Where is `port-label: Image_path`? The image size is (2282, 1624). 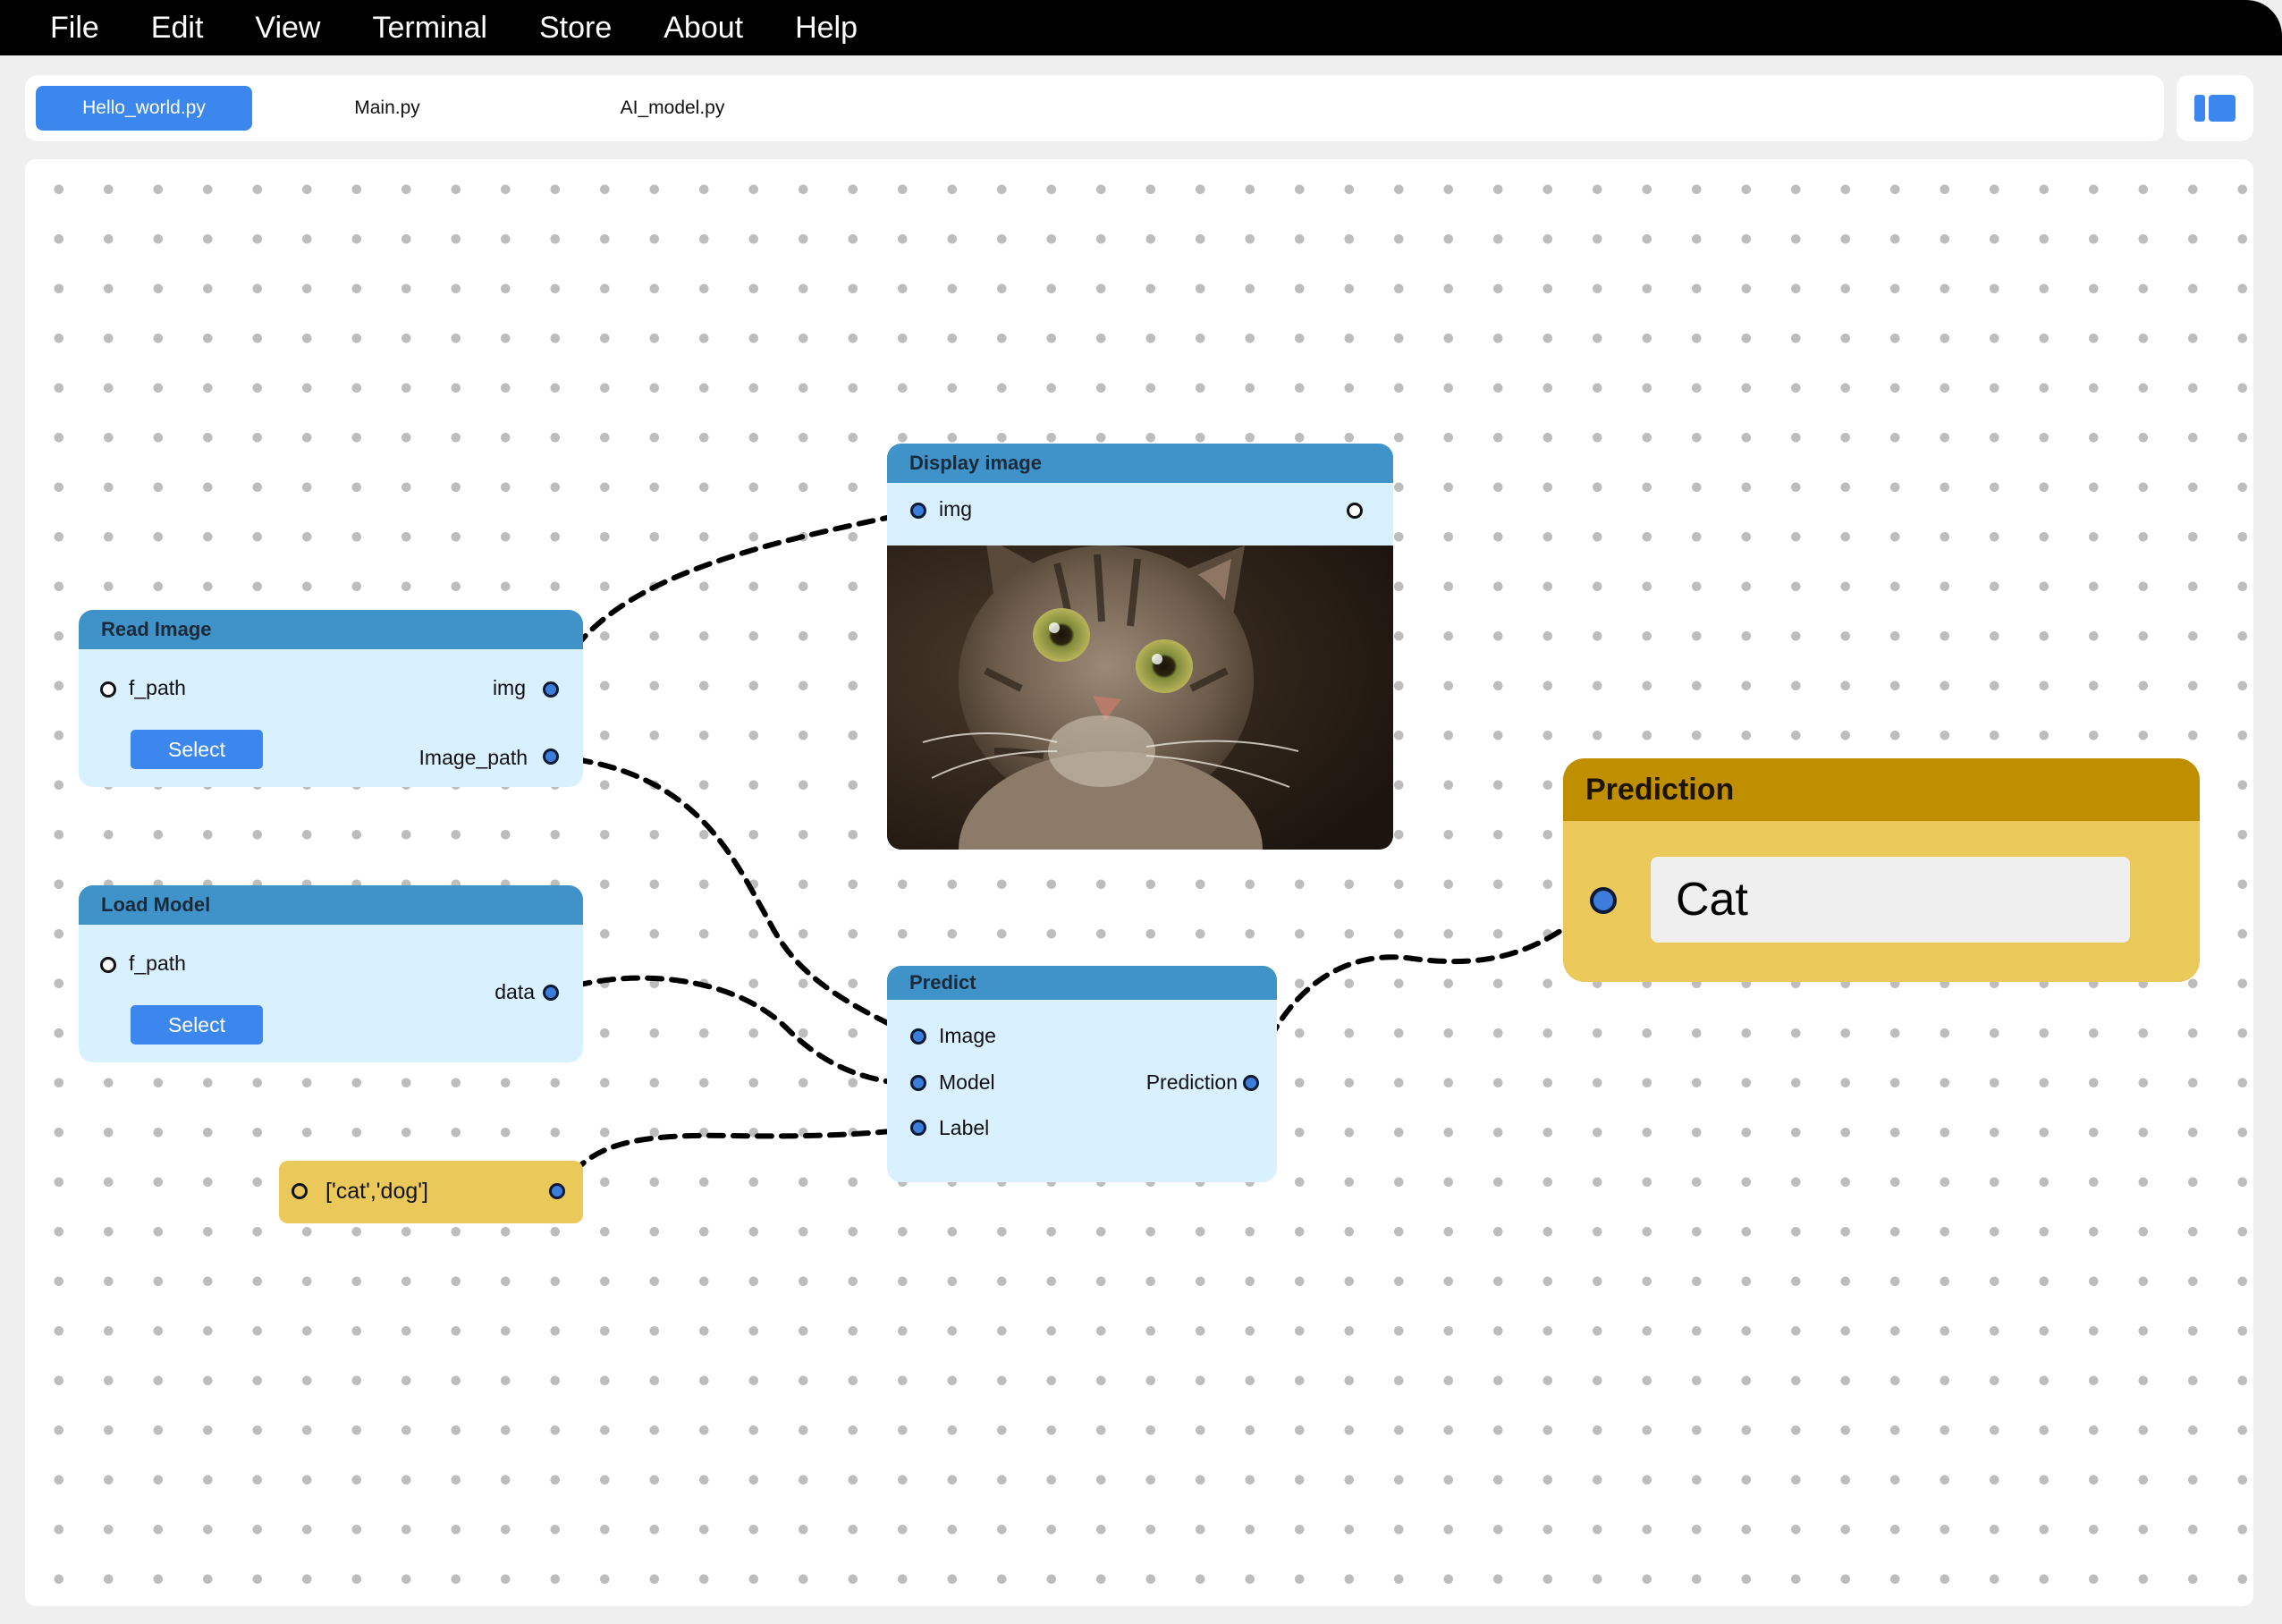 port-label: Image_path is located at coordinates (473, 757).